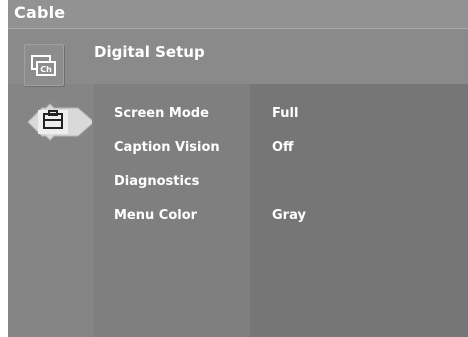  Describe the element at coordinates (161, 113) in the screenshot. I see `menu-item-label: Screen Mode` at that location.